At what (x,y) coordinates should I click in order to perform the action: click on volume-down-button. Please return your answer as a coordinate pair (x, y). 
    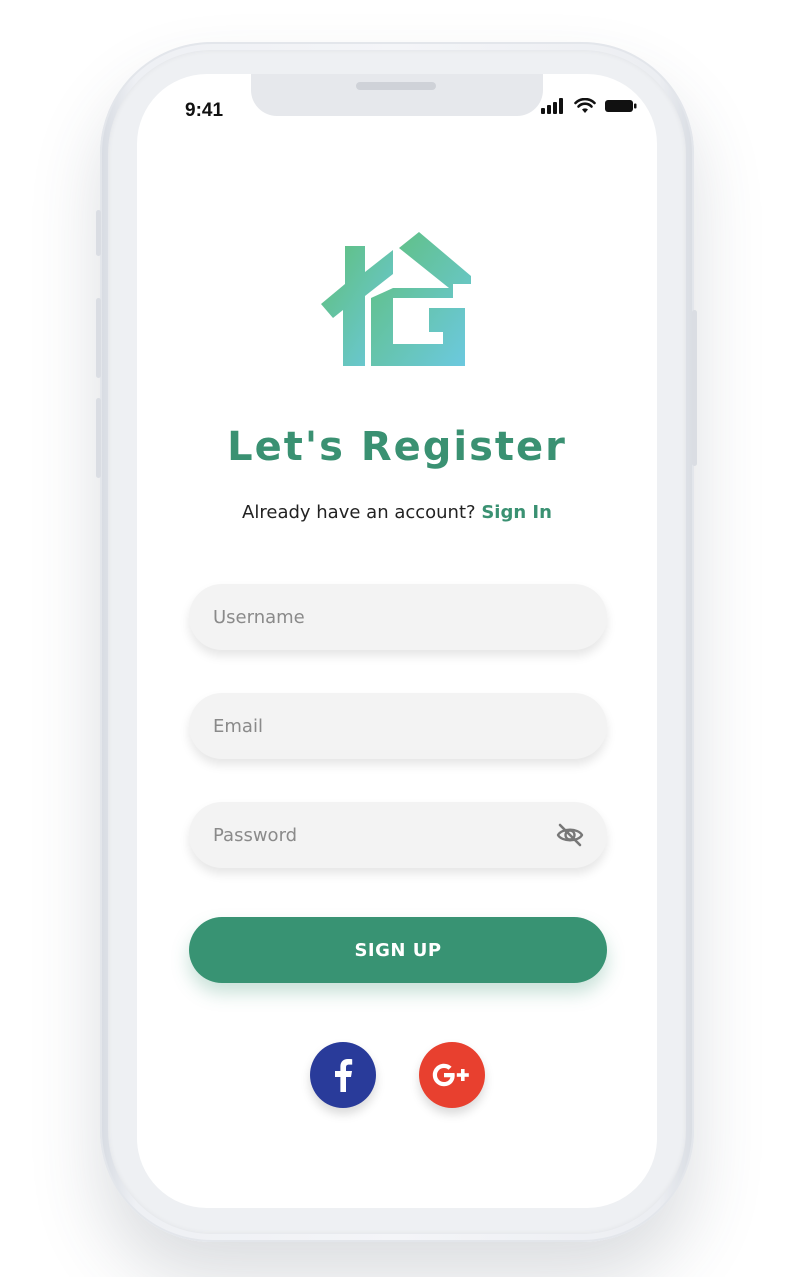
    Looking at the image, I should click on (98, 438).